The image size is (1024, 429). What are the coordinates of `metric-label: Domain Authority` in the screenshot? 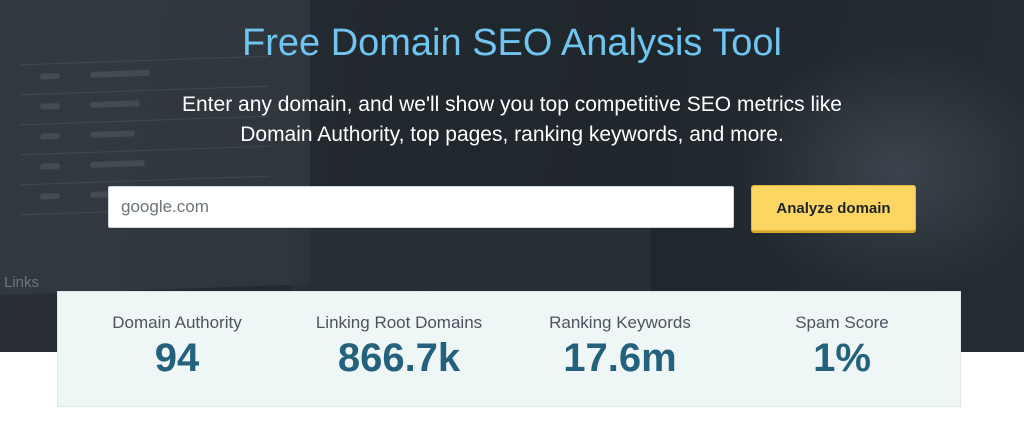 It's located at (177, 322).